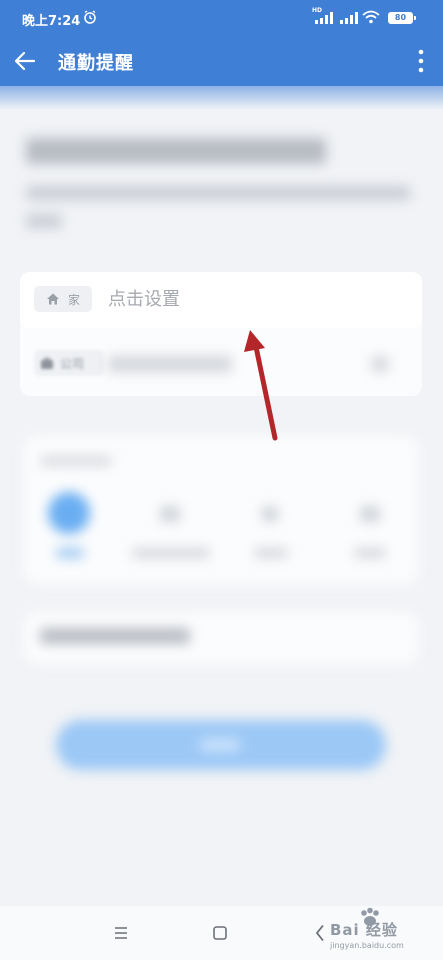 The height and width of the screenshot is (960, 443). Describe the element at coordinates (72, 364) in the screenshot. I see `company-tag-label: 公司` at that location.